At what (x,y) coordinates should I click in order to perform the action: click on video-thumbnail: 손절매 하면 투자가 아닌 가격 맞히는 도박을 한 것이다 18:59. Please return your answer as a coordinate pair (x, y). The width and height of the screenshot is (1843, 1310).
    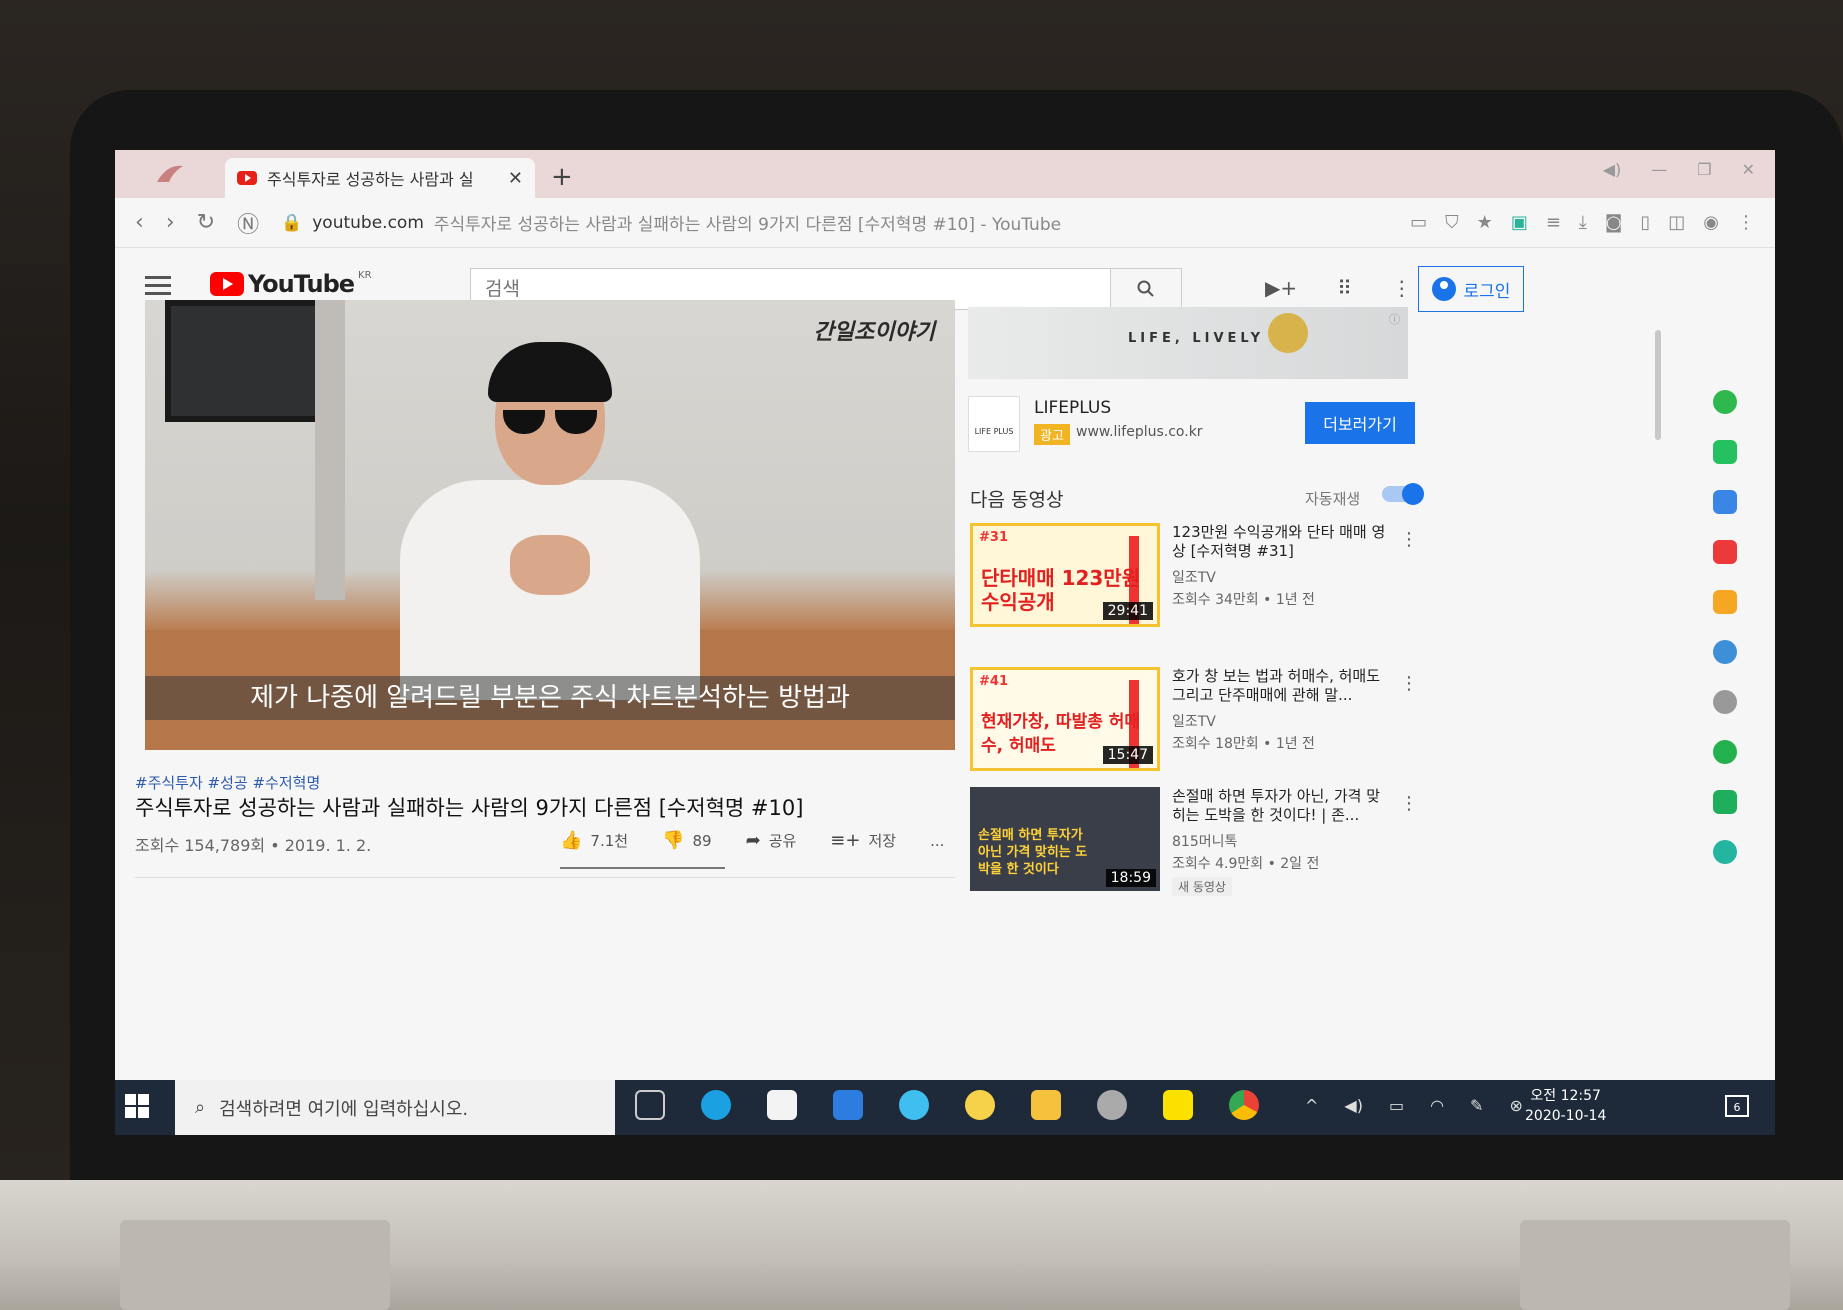
    Looking at the image, I should click on (1065, 839).